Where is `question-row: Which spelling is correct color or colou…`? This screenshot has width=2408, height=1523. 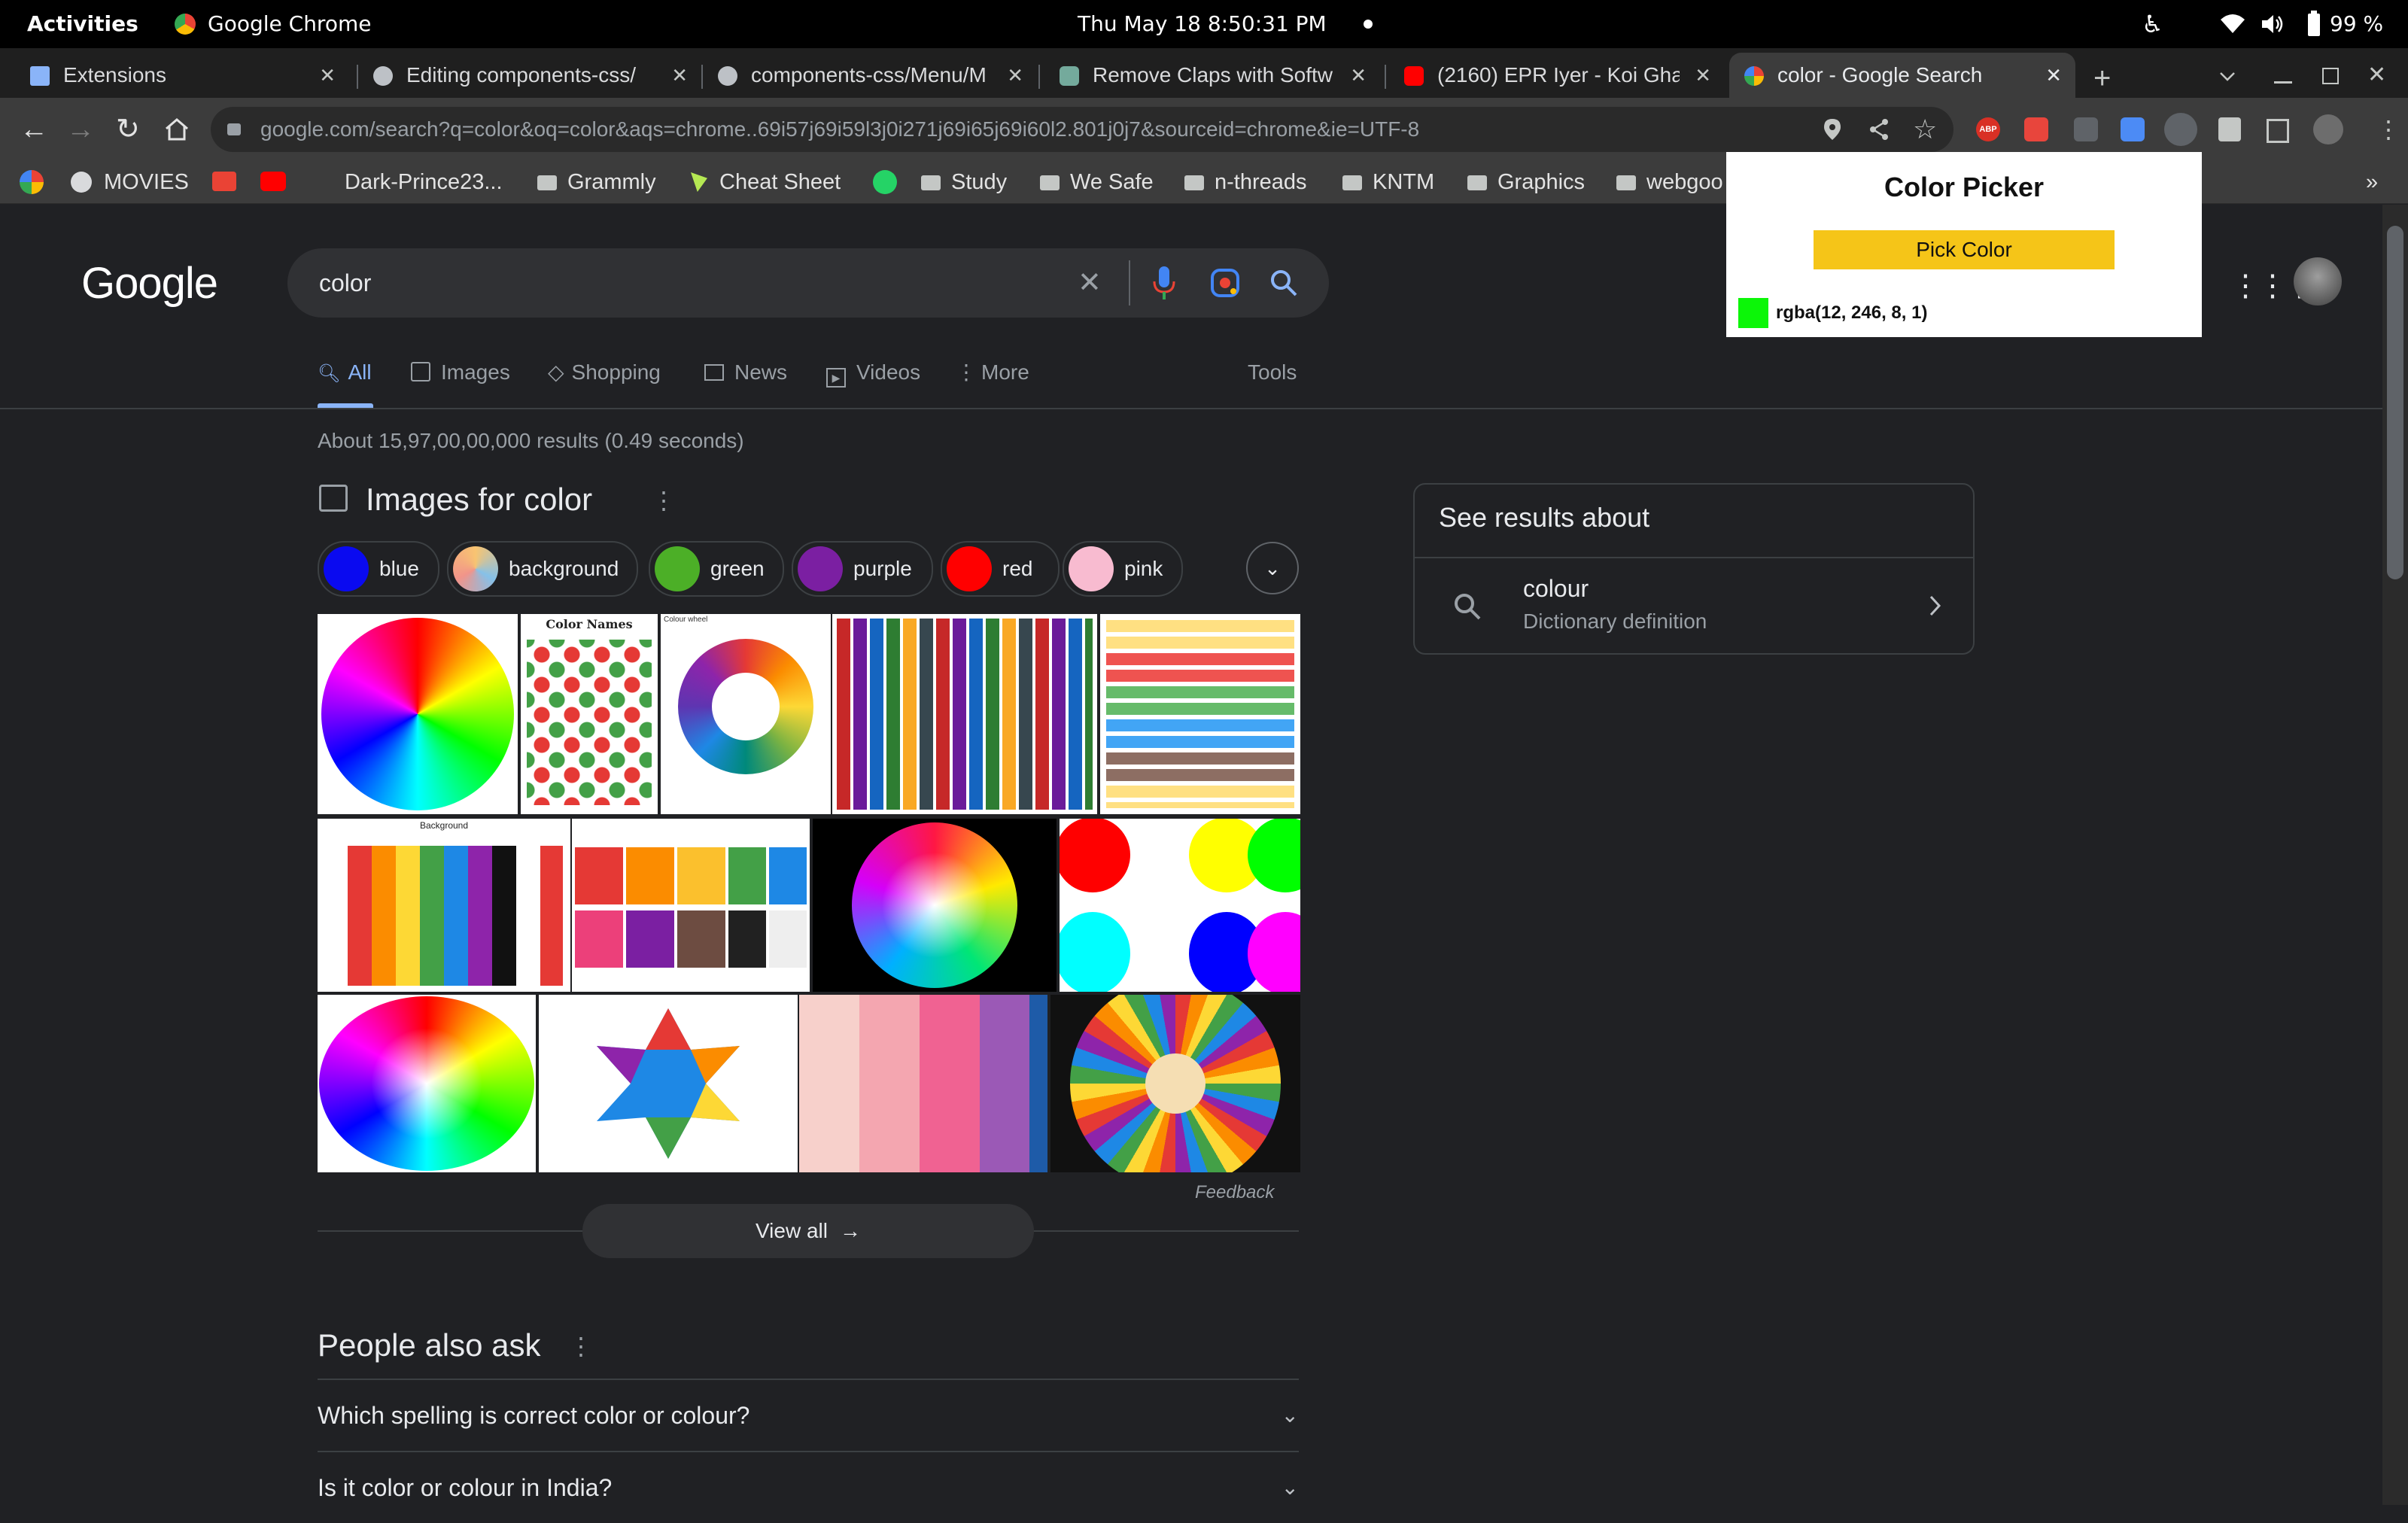
question-row: Which spelling is correct color or colou… is located at coordinates (808, 1415).